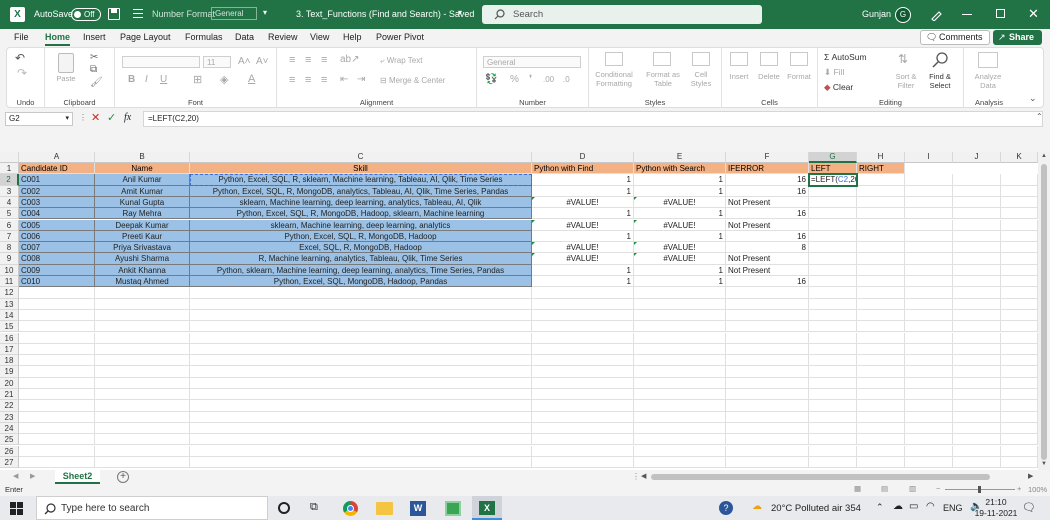 The height and width of the screenshot is (520, 1050). What do you see at coordinates (146, 79) in the screenshot?
I see `italic-icon: I` at bounding box center [146, 79].